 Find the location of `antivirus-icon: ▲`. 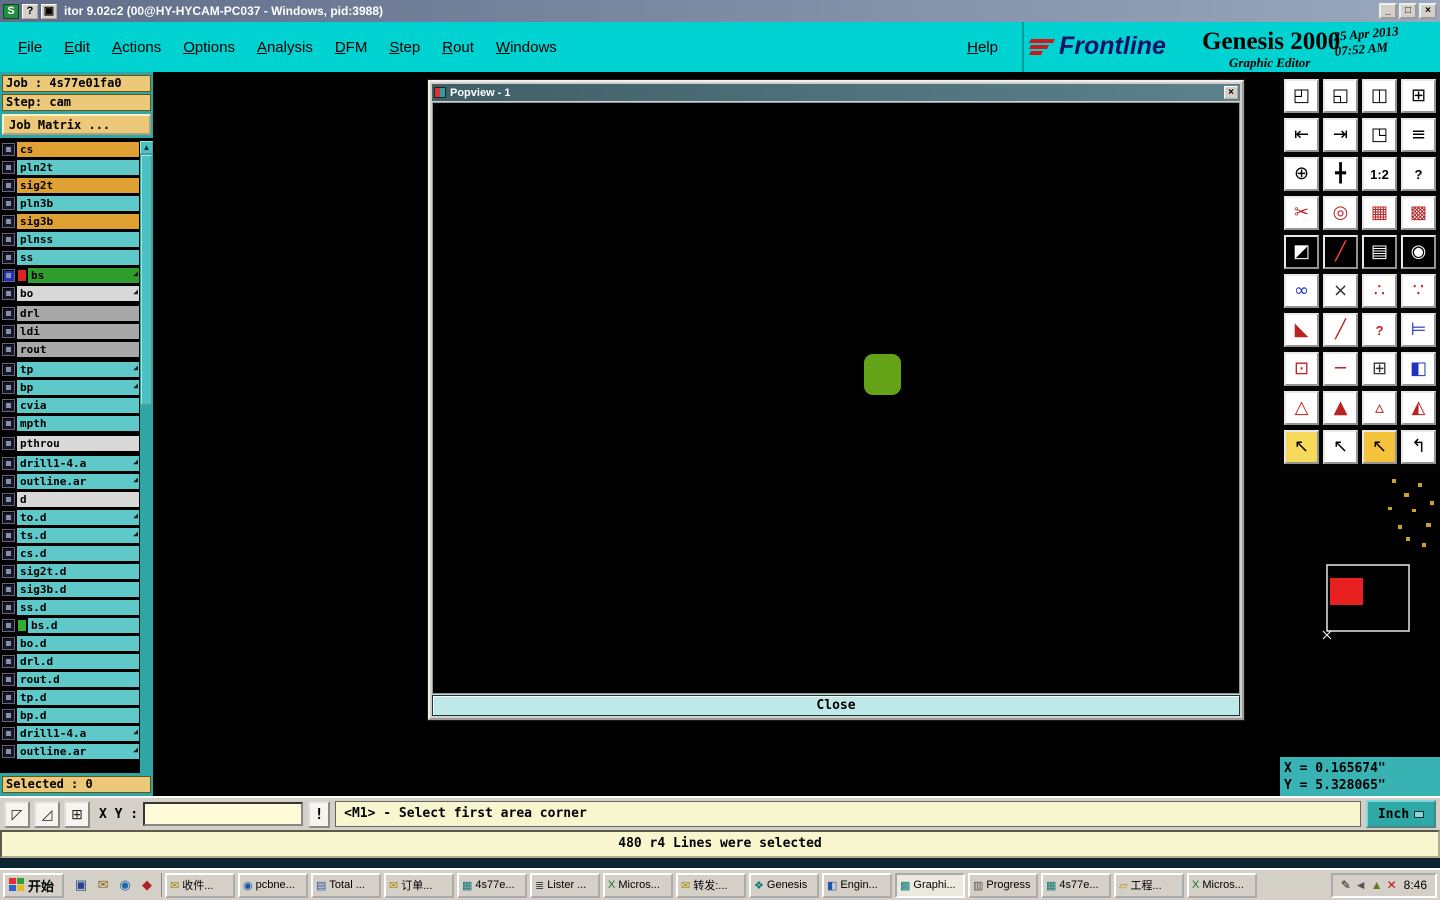

antivirus-icon: ▲ is located at coordinates (1377, 885).